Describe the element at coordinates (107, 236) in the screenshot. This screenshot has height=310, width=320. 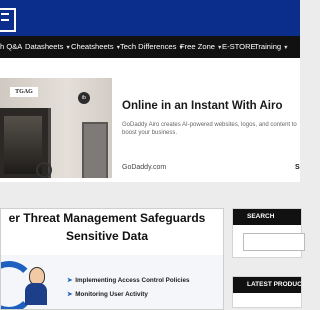
I see `article-title-line-2: Sensitive Data` at that location.